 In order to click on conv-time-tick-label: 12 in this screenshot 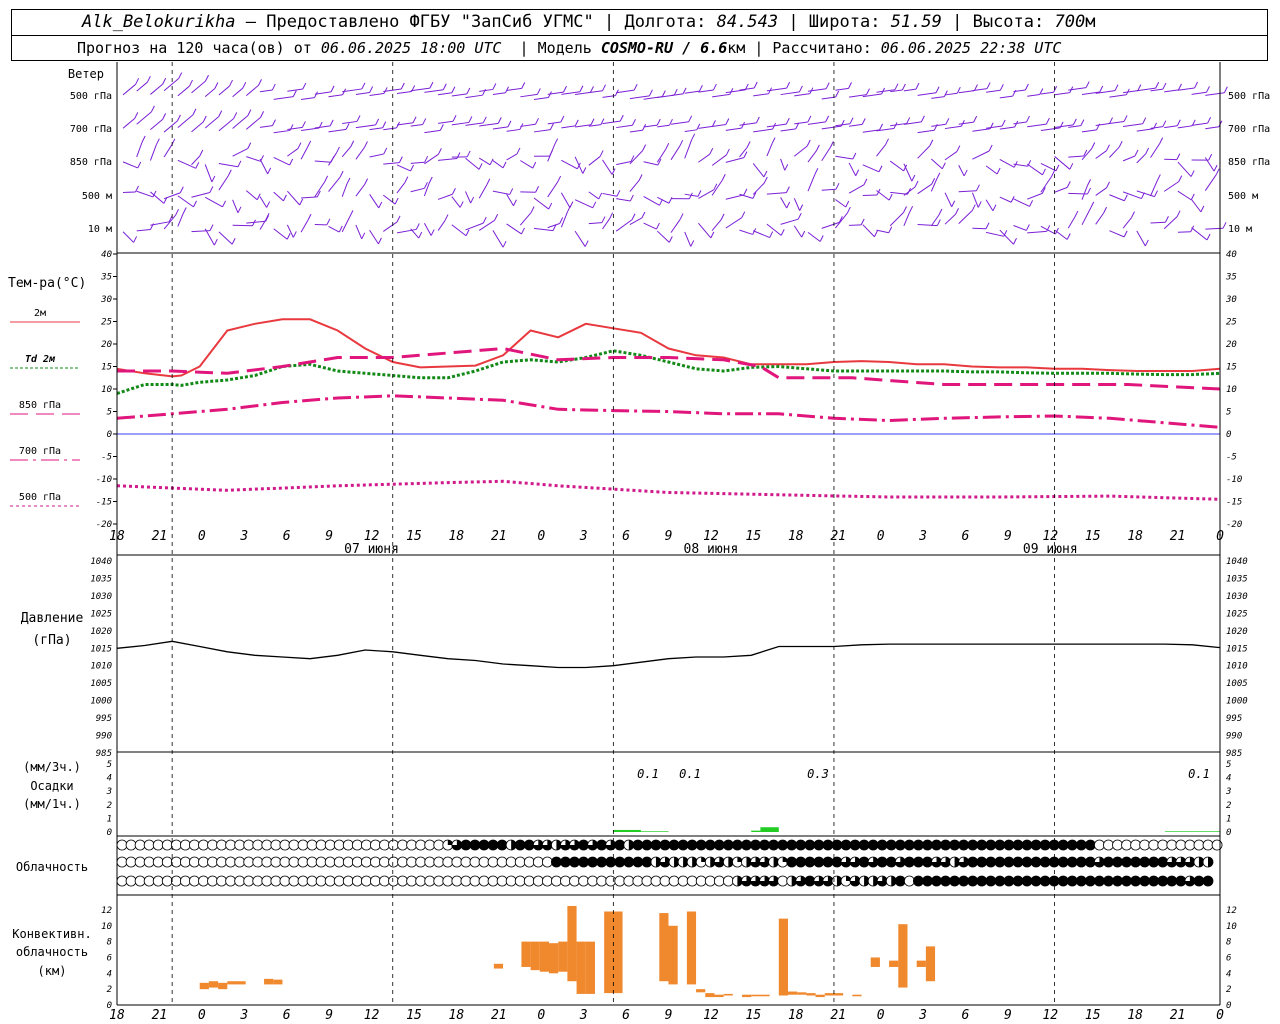, I will do `click(711, 1015)`.